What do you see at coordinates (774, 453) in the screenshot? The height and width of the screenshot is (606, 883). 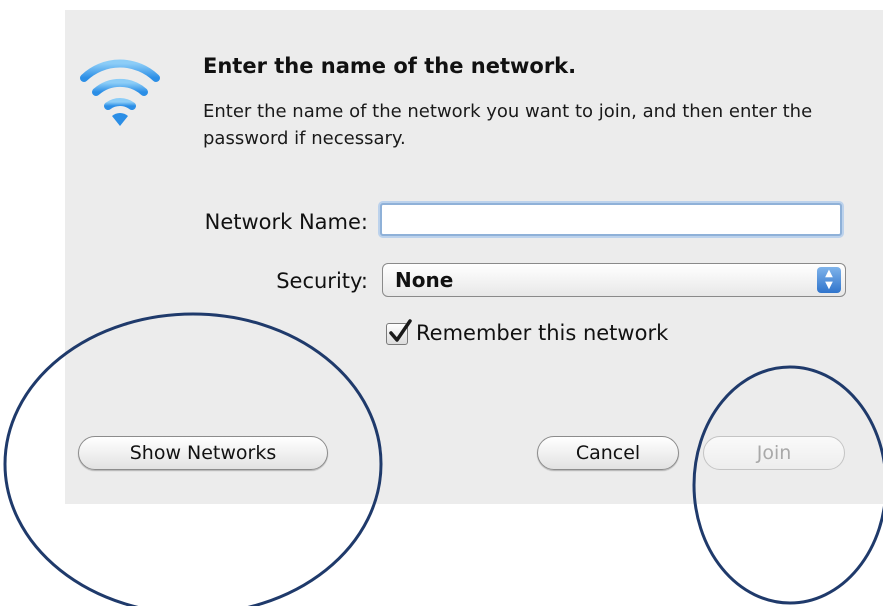 I see `join-button: Join` at bounding box center [774, 453].